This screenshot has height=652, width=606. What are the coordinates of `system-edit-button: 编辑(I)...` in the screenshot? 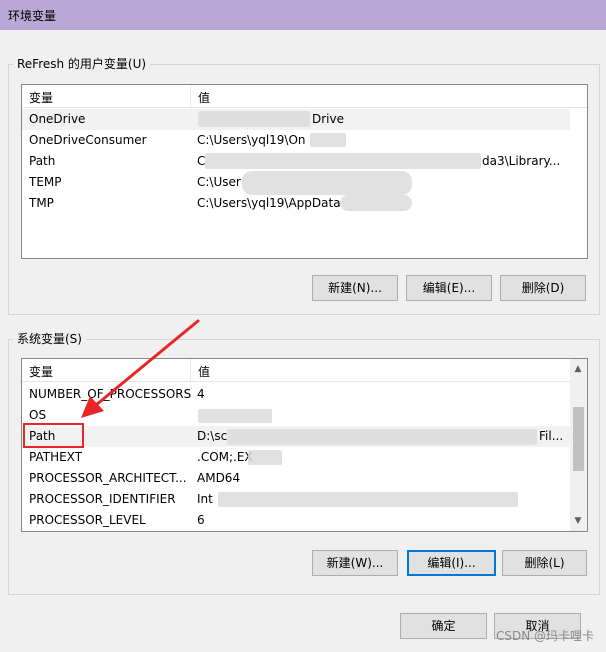 It's located at (451, 563).